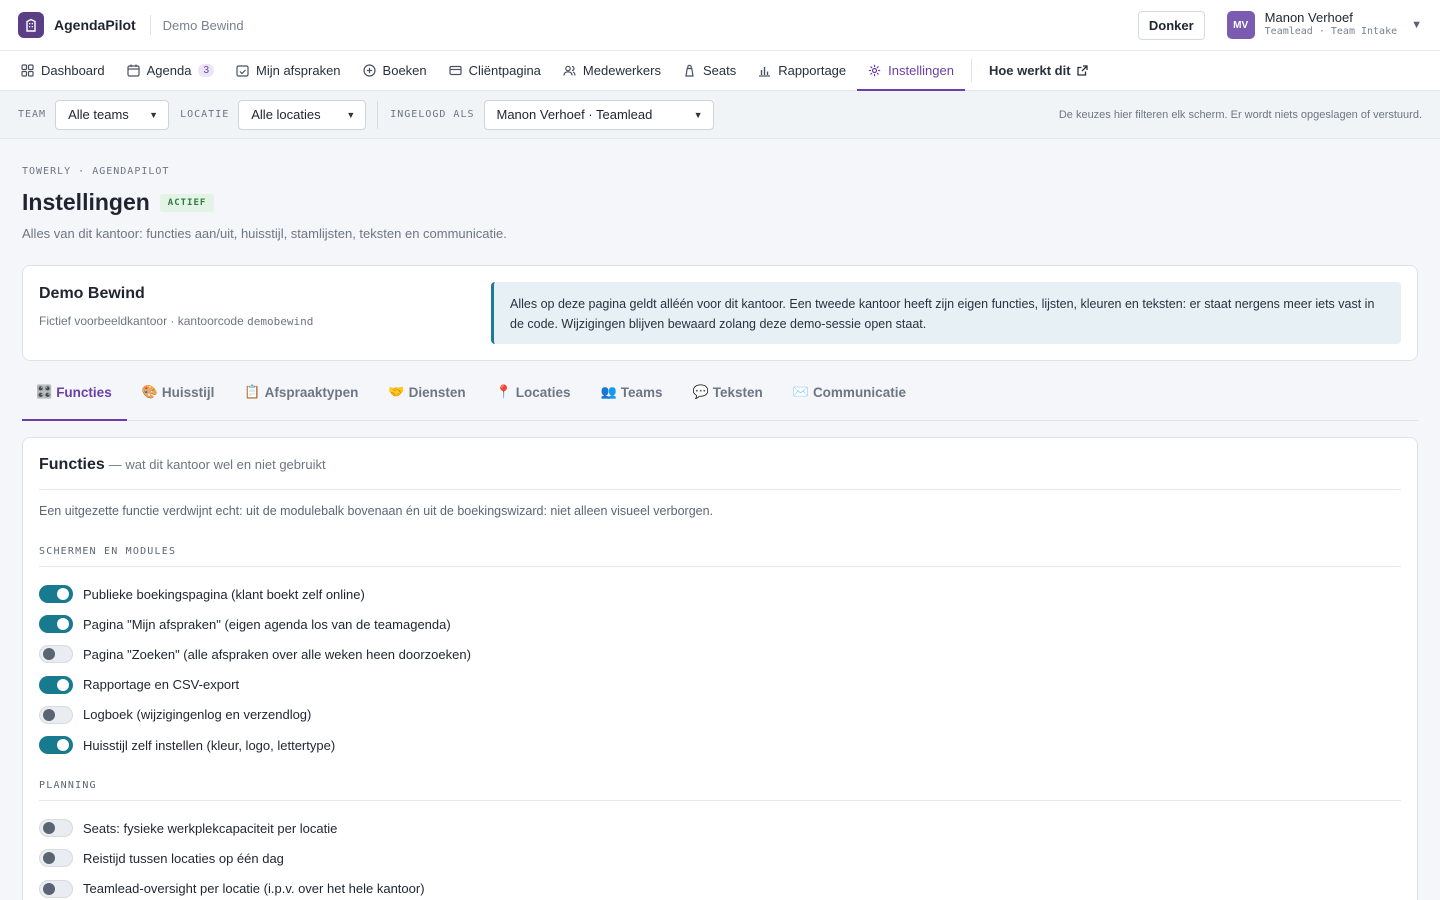  I want to click on palette-icon: 🎨, so click(149, 392).